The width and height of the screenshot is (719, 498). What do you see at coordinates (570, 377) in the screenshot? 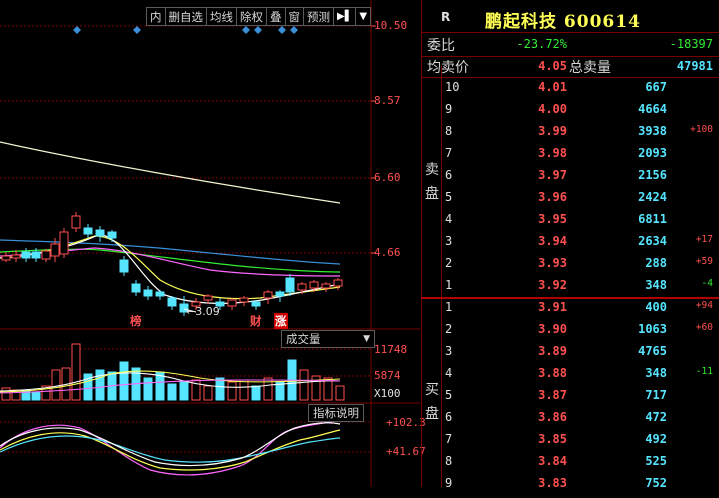
I see `buy-order-row: 4 3.88 348 -11` at bounding box center [570, 377].